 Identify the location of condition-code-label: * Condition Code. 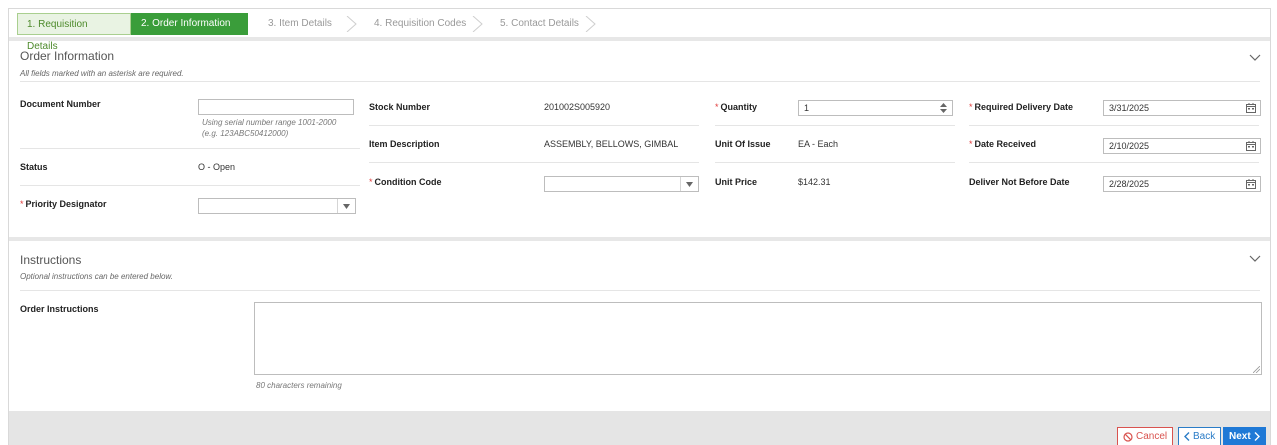
(405, 182).